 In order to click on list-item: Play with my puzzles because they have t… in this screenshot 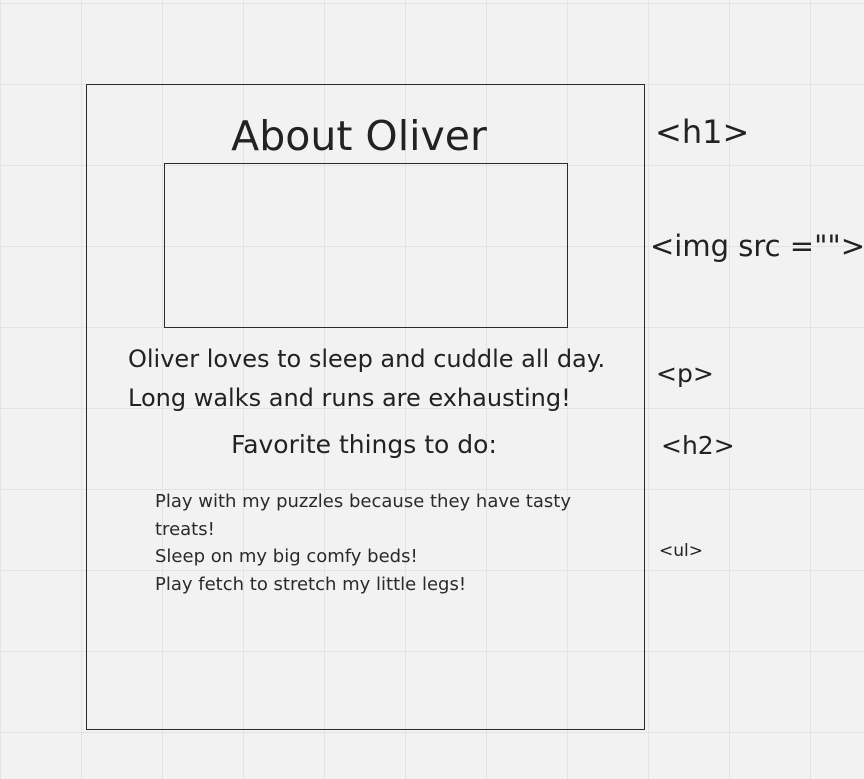, I will do `click(363, 515)`.